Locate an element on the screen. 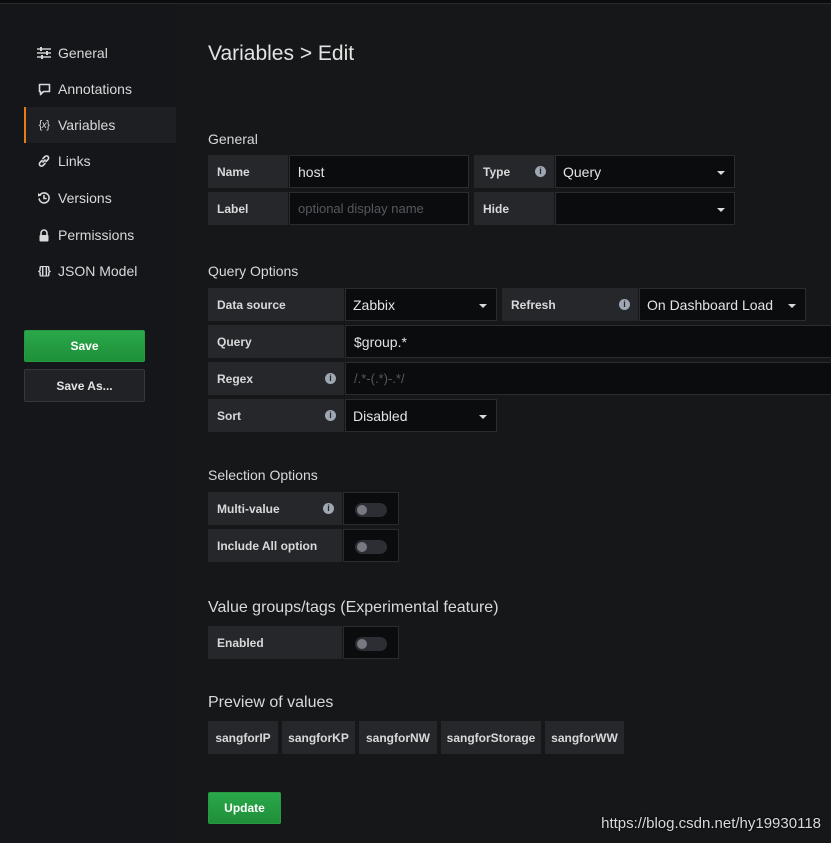 Image resolution: width=831 pixels, height=843 pixels. sidebar-item-label: General is located at coordinates (83, 53).